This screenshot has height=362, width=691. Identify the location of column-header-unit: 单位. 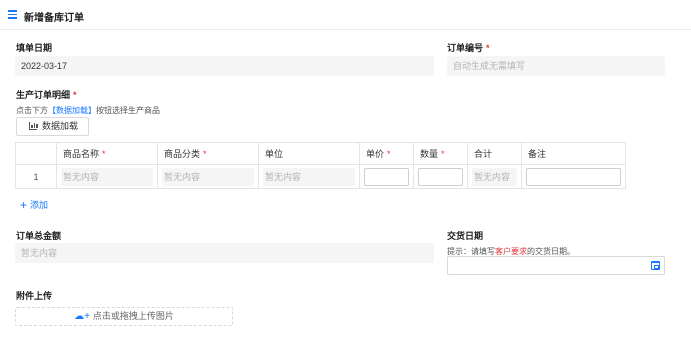
(309, 153).